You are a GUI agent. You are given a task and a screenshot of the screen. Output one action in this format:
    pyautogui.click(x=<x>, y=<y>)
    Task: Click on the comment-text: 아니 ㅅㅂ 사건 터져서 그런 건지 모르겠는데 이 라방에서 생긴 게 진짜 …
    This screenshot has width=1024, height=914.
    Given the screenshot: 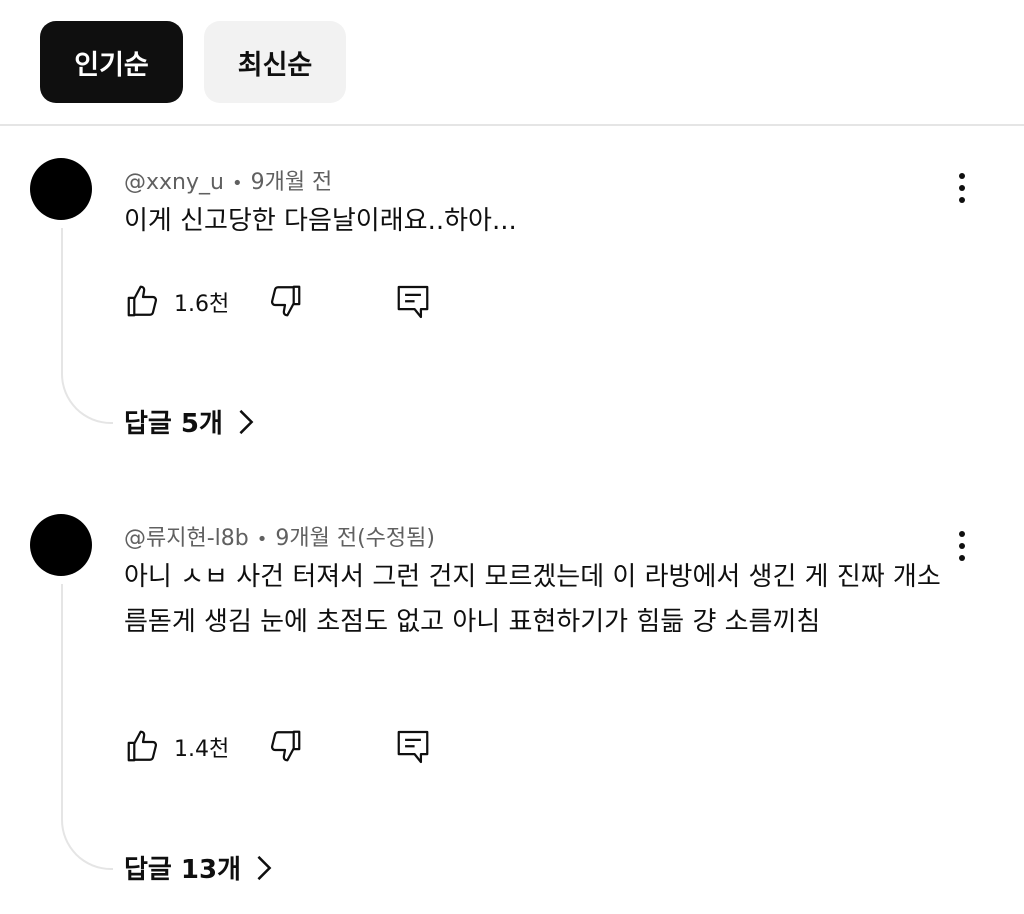 What is the action you would take?
    pyautogui.click(x=532, y=599)
    